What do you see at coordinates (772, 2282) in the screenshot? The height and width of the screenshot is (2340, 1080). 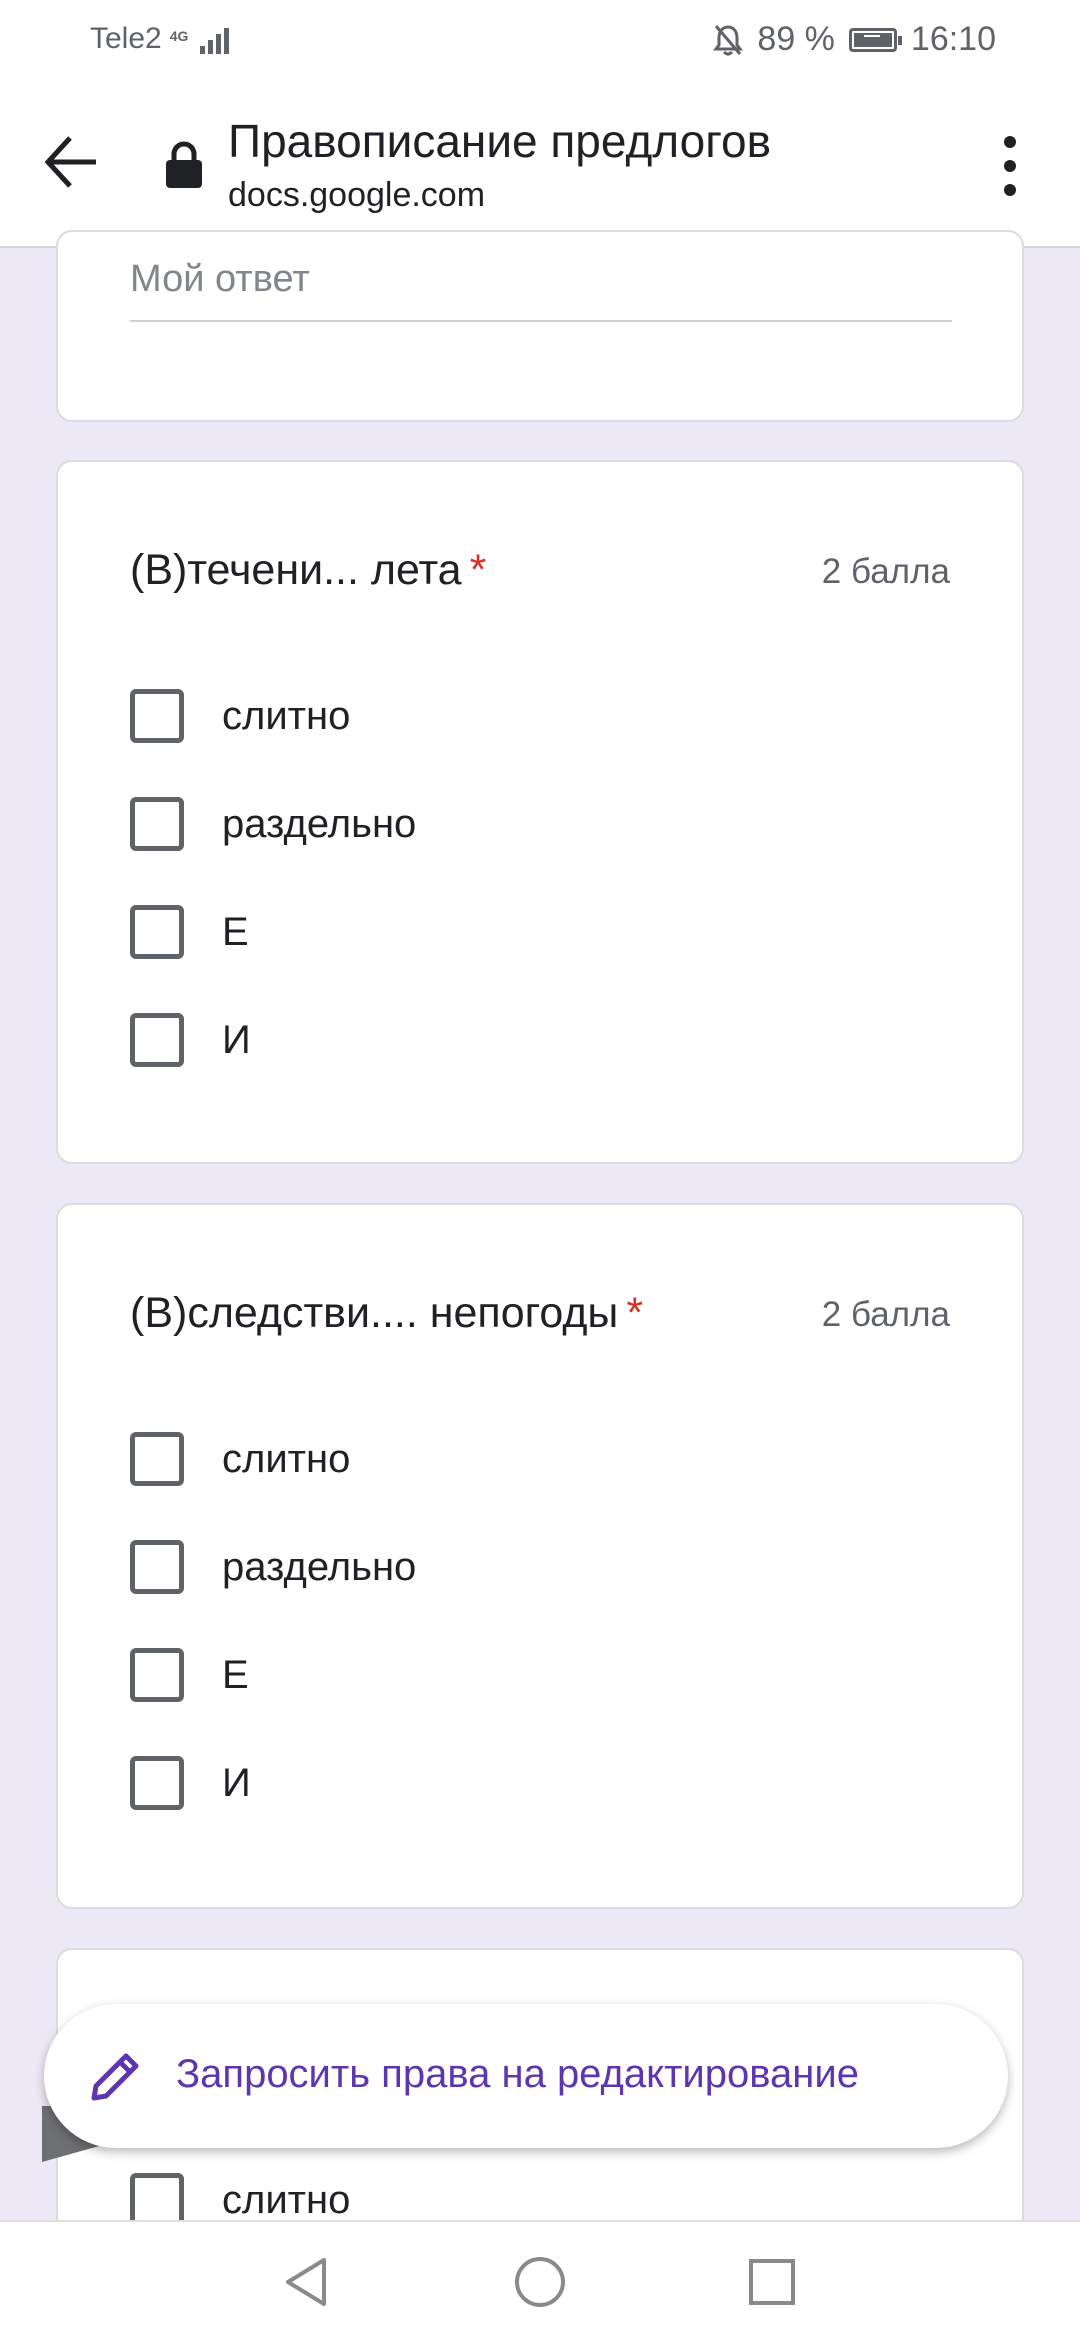 I see `nav-recents-icon` at bounding box center [772, 2282].